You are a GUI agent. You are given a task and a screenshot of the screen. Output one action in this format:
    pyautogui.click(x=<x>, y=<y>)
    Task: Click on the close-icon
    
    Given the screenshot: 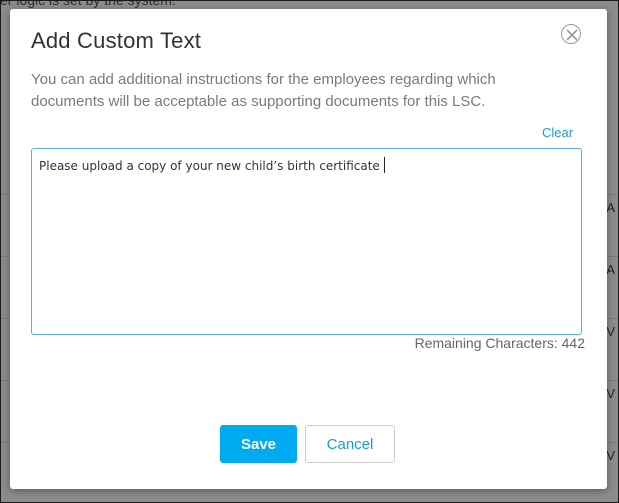 What is the action you would take?
    pyautogui.click(x=572, y=35)
    